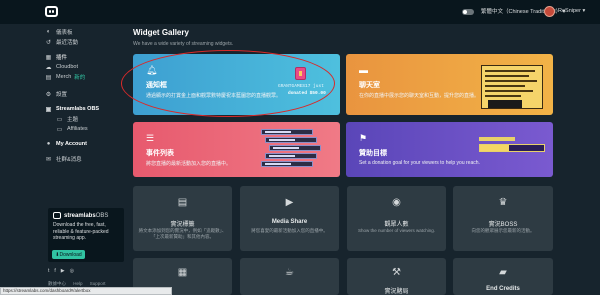 The height and width of the screenshot is (295, 600). What do you see at coordinates (48, 271) in the screenshot?
I see `twitter-icon: t` at bounding box center [48, 271].